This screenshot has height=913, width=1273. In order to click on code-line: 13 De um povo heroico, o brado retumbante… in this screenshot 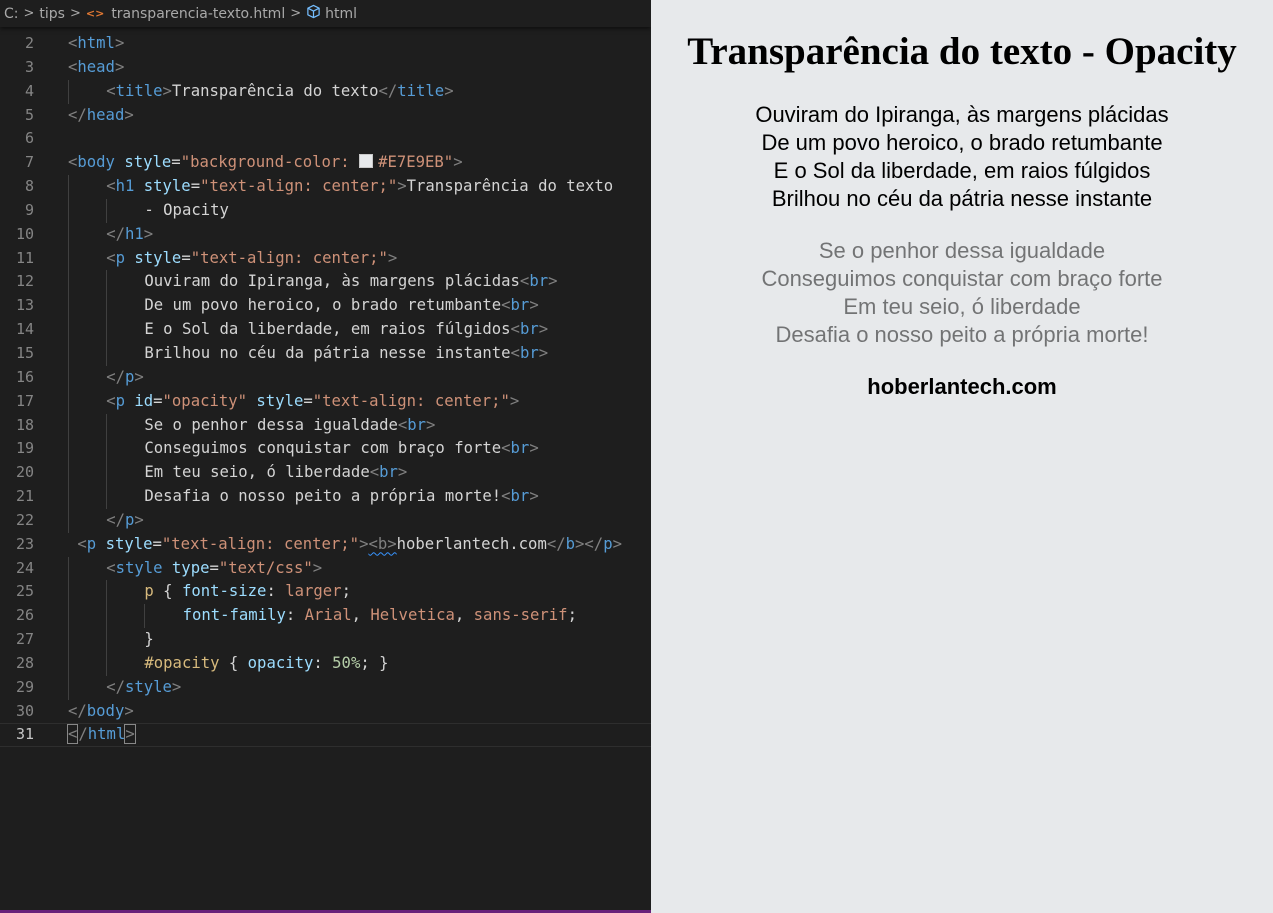, I will do `click(325, 306)`.